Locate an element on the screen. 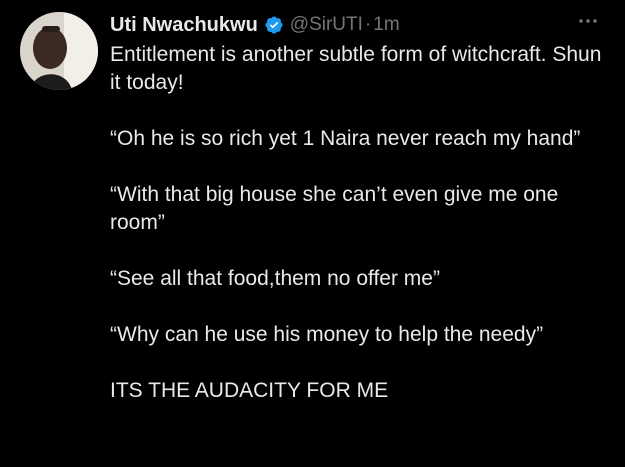 This screenshot has width=625, height=467. avatar is located at coordinates (59, 51).